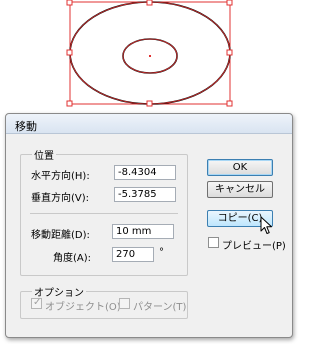 This screenshot has height=344, width=320. What do you see at coordinates (60, 176) in the screenshot?
I see `horizontal-label: 水平方向(H):` at bounding box center [60, 176].